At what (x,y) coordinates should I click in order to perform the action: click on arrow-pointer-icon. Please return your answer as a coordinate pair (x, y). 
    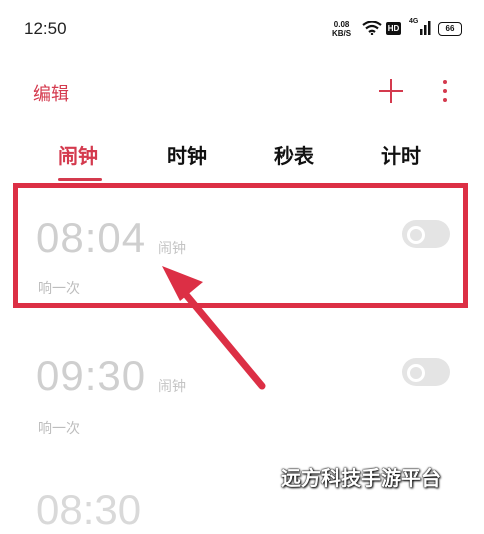
    Looking at the image, I should click on (214, 328).